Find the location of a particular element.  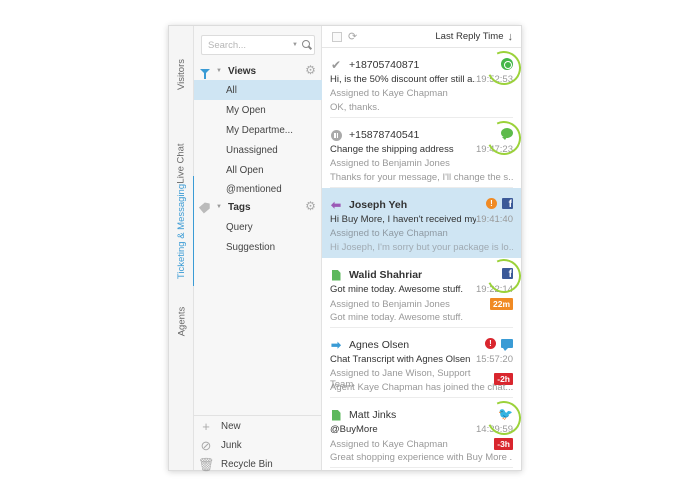

whatsapp-icon is located at coordinates (507, 64).